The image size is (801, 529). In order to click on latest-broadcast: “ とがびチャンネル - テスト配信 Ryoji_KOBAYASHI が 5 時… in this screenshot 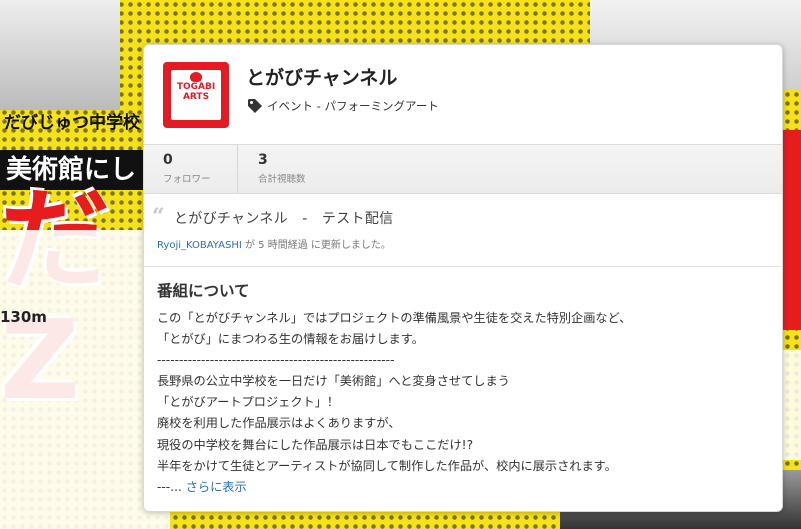, I will do `click(463, 230)`.